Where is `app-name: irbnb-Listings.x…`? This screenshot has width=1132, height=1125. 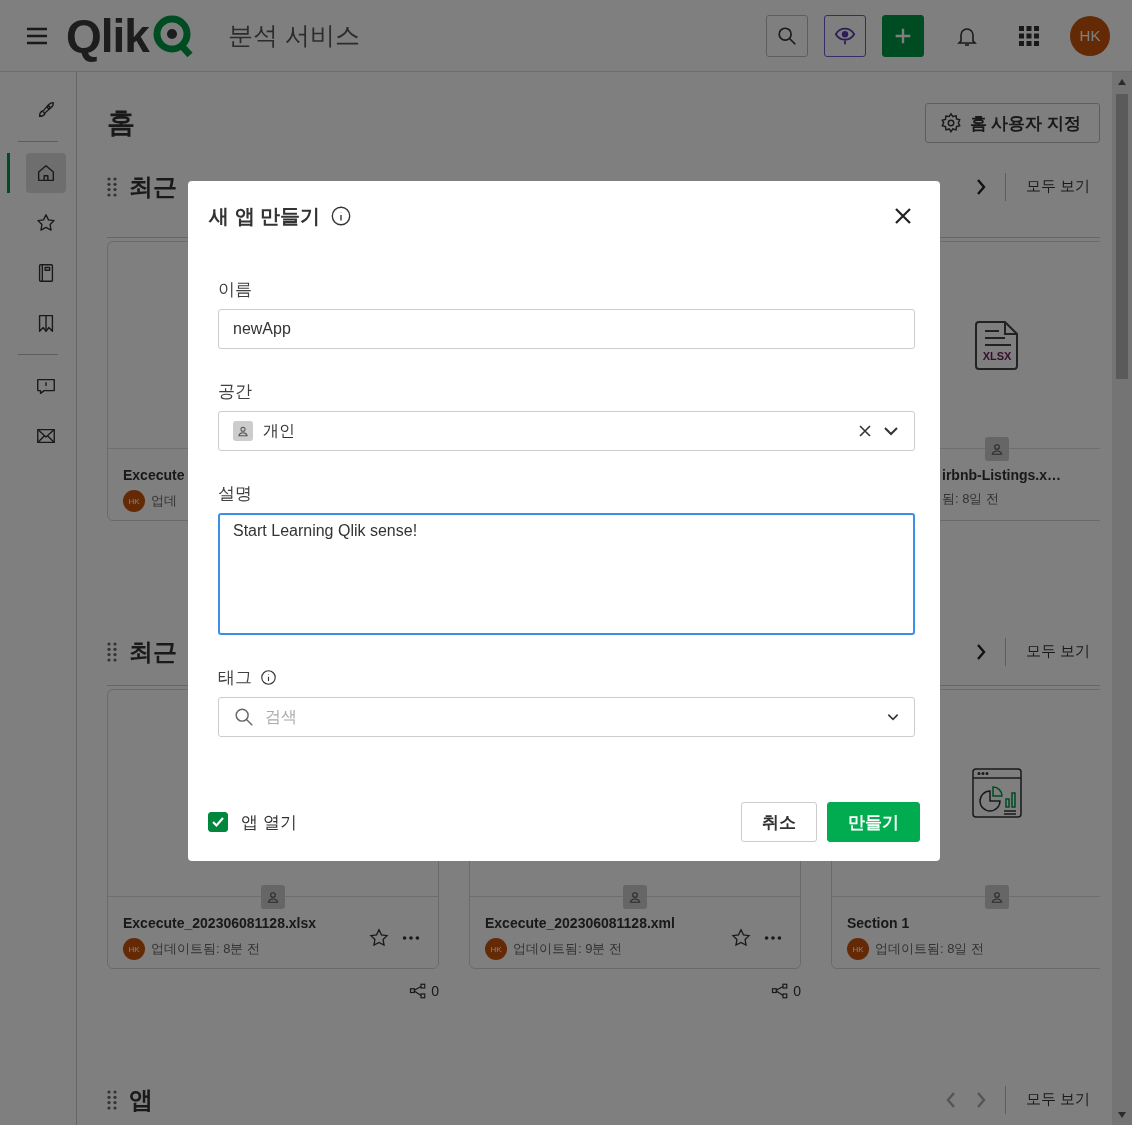 app-name: irbnb-Listings.x… is located at coordinates (1002, 475).